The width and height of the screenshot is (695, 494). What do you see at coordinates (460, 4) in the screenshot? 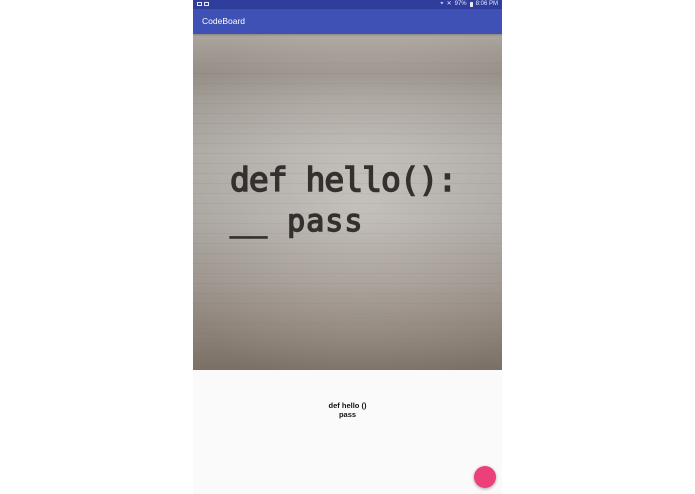
I see `battery-level: 97%` at bounding box center [460, 4].